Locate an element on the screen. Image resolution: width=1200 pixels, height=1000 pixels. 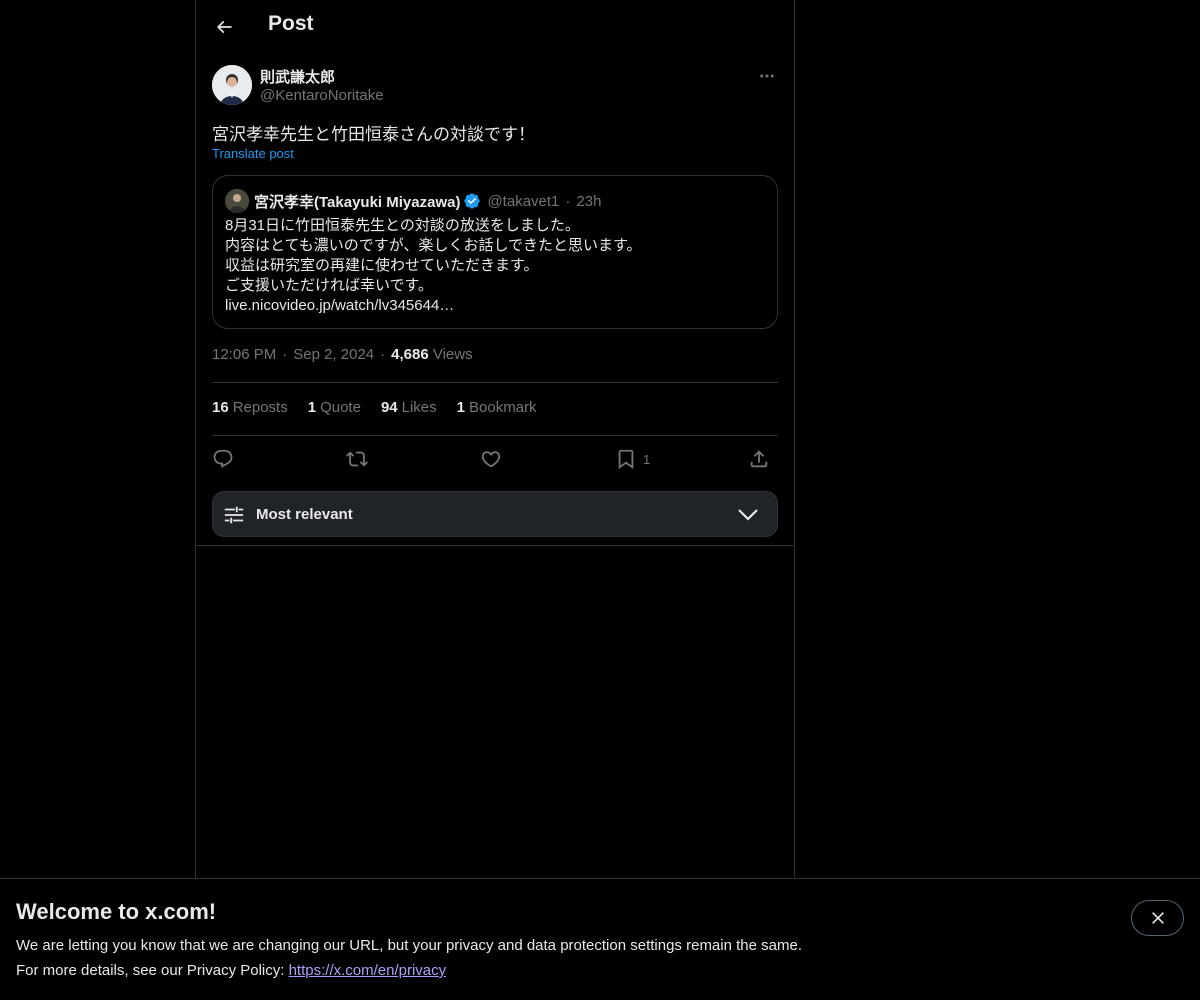
quoted-text-line: 内容はとても濃いのですが、楽しくお話しできたと思います。 is located at coordinates (433, 245).